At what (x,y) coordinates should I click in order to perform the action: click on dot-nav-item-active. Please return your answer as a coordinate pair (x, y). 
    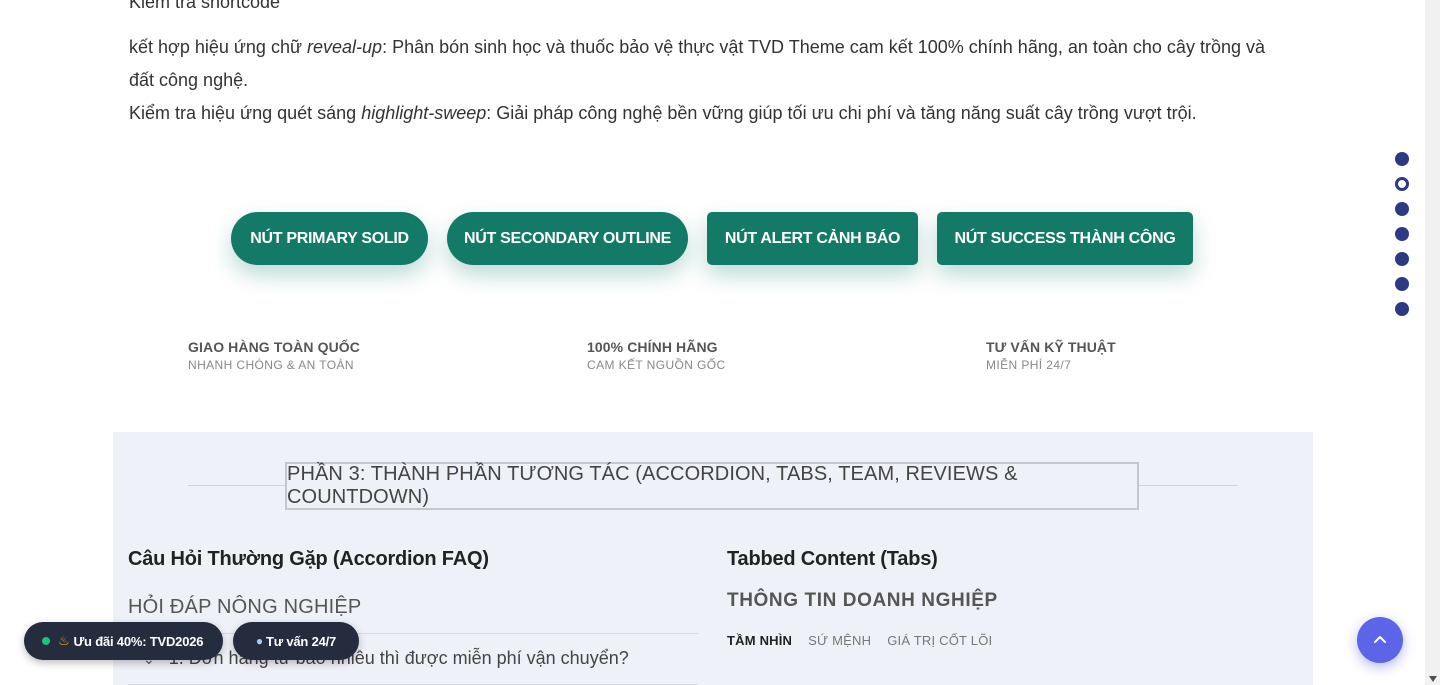
    Looking at the image, I should click on (1402, 184).